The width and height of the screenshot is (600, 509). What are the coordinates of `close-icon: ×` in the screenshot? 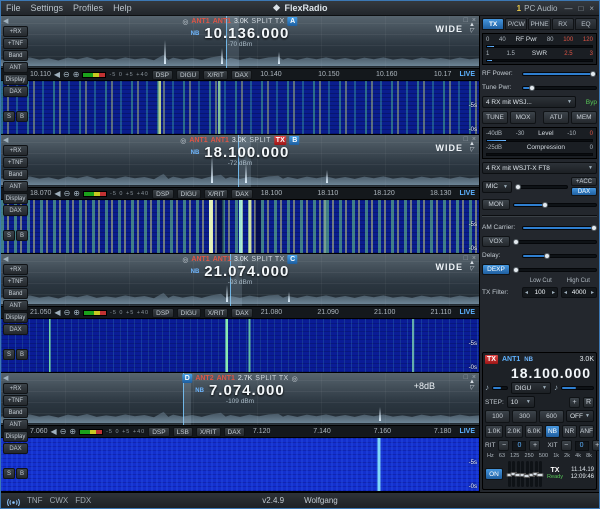 It's located at (591, 8).